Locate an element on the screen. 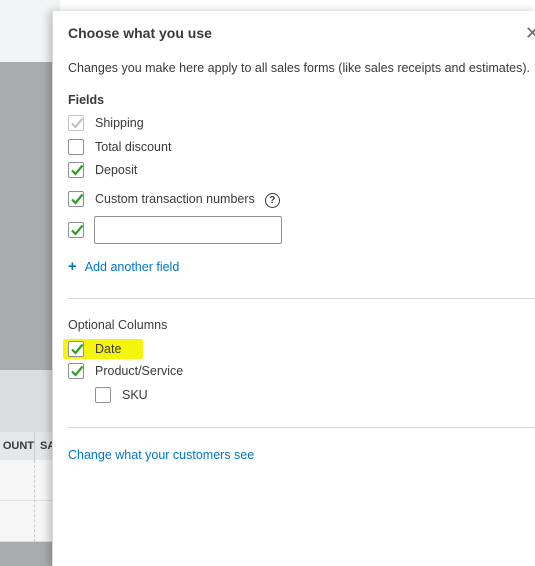 The image size is (535, 566). field-total-discount-row: Total discount is located at coordinates (119, 147).